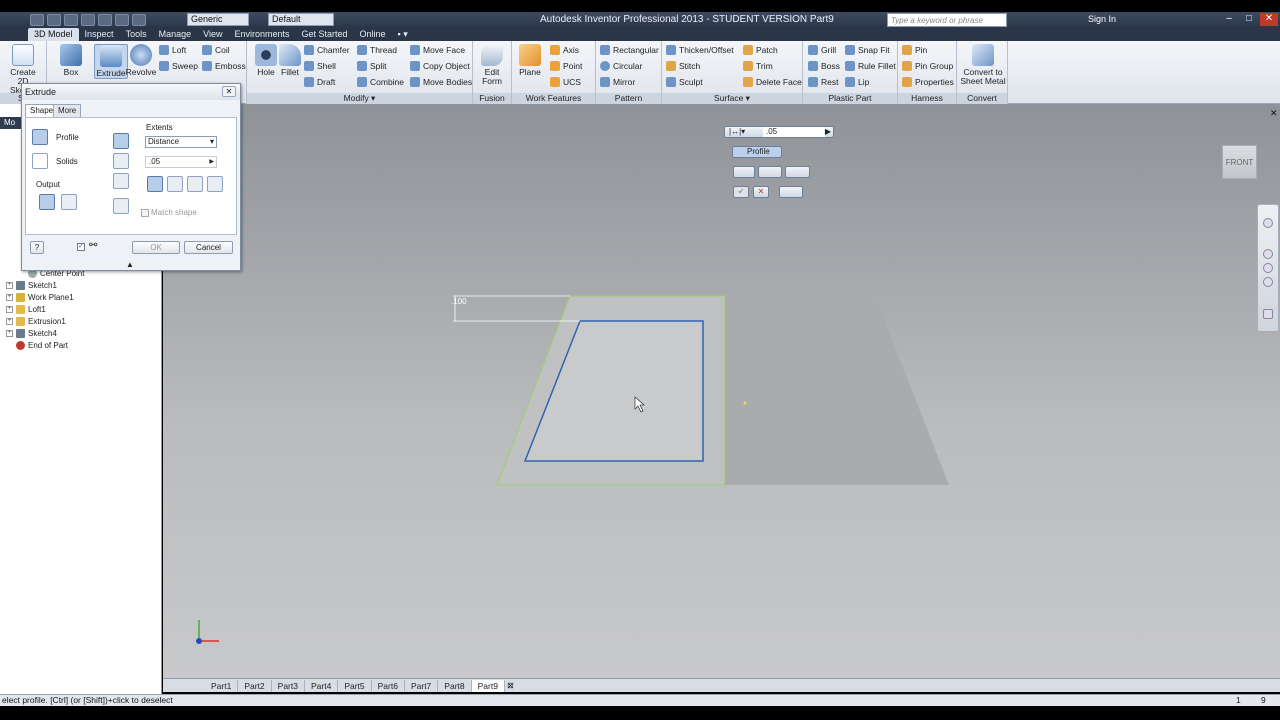  What do you see at coordinates (37, 247) in the screenshot?
I see `help-button: ?` at bounding box center [37, 247].